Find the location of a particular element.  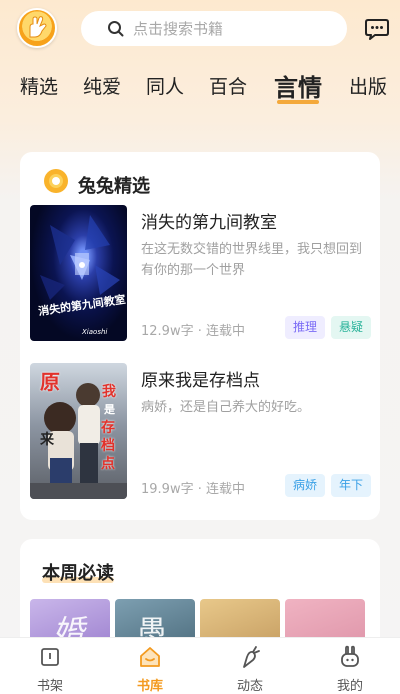

book-description: 病娇，还是自己养大的好吃。 is located at coordinates (226, 407).